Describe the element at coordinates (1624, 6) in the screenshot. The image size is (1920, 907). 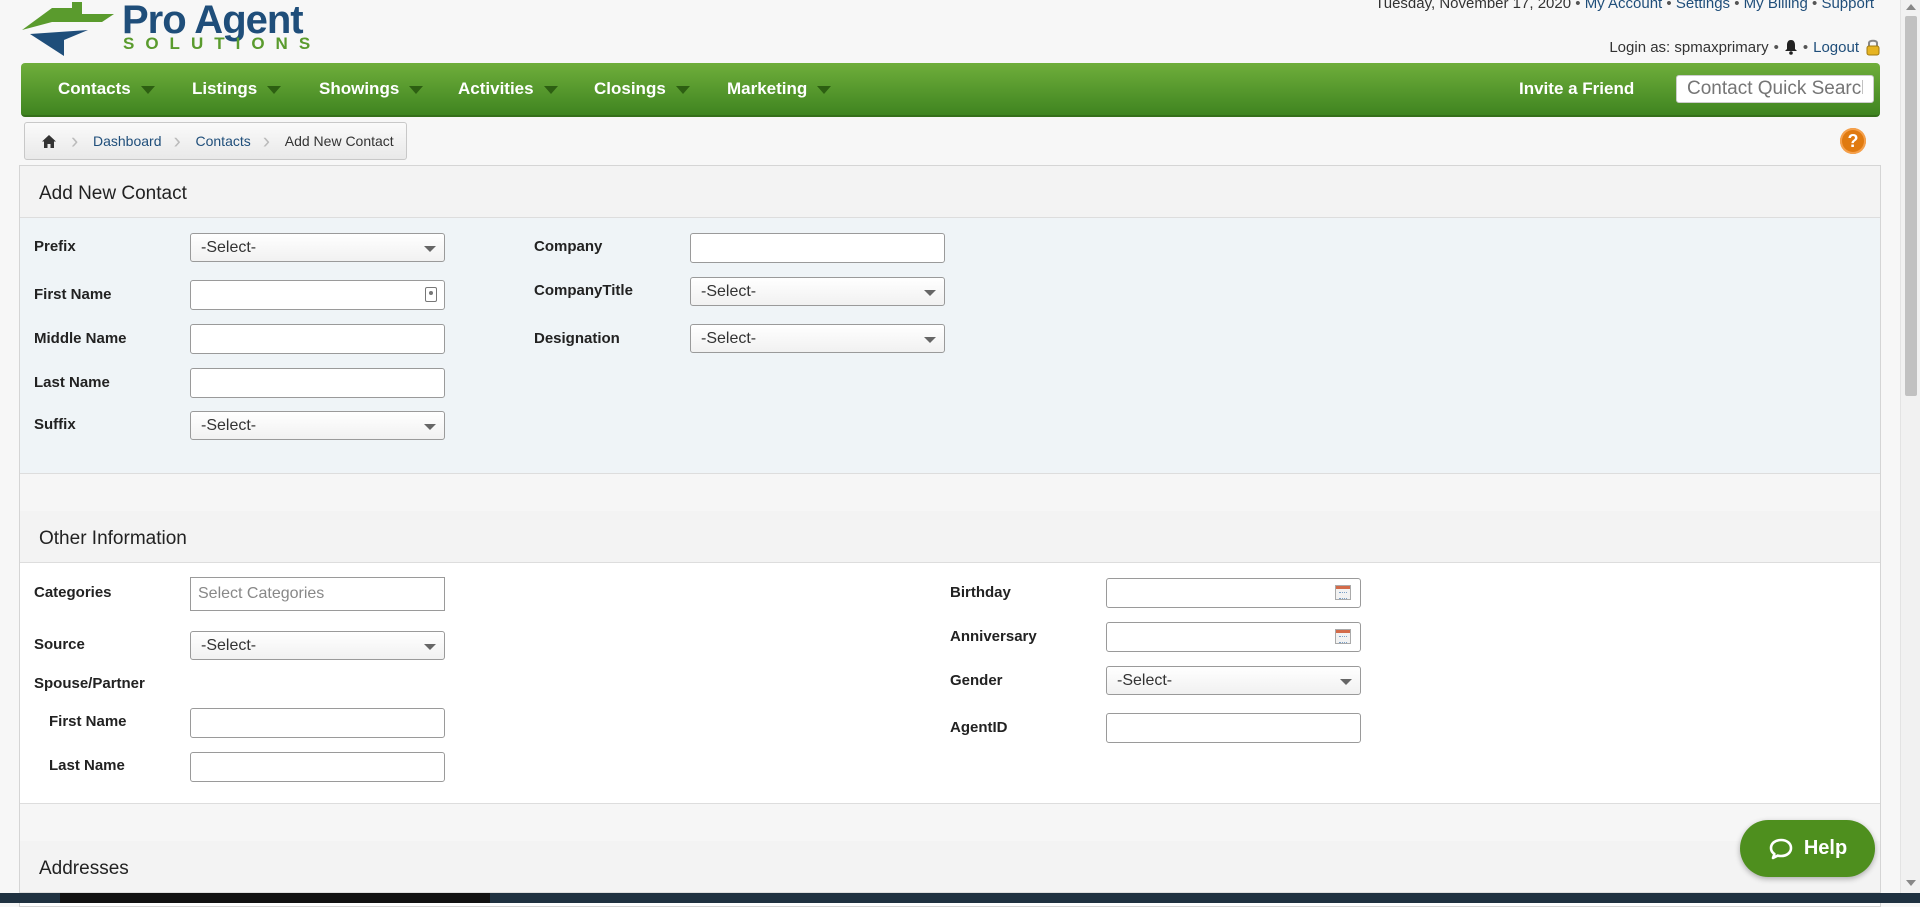
I see `my-account-link: My Account` at that location.